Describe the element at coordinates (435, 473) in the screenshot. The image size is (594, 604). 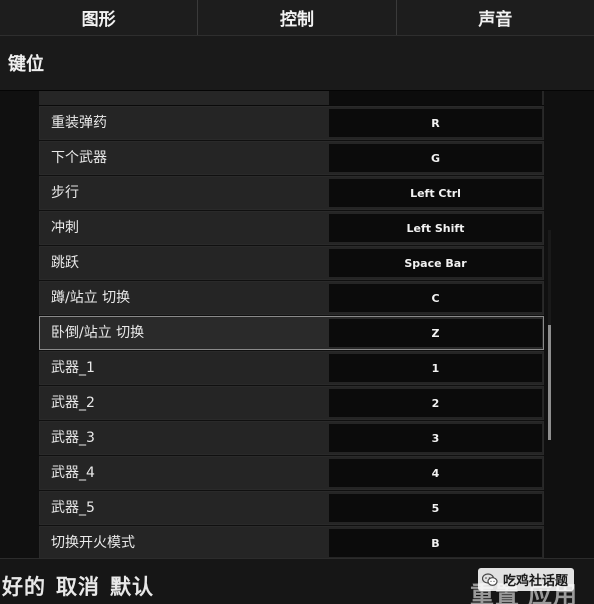
I see `key-binding-button: 4` at that location.